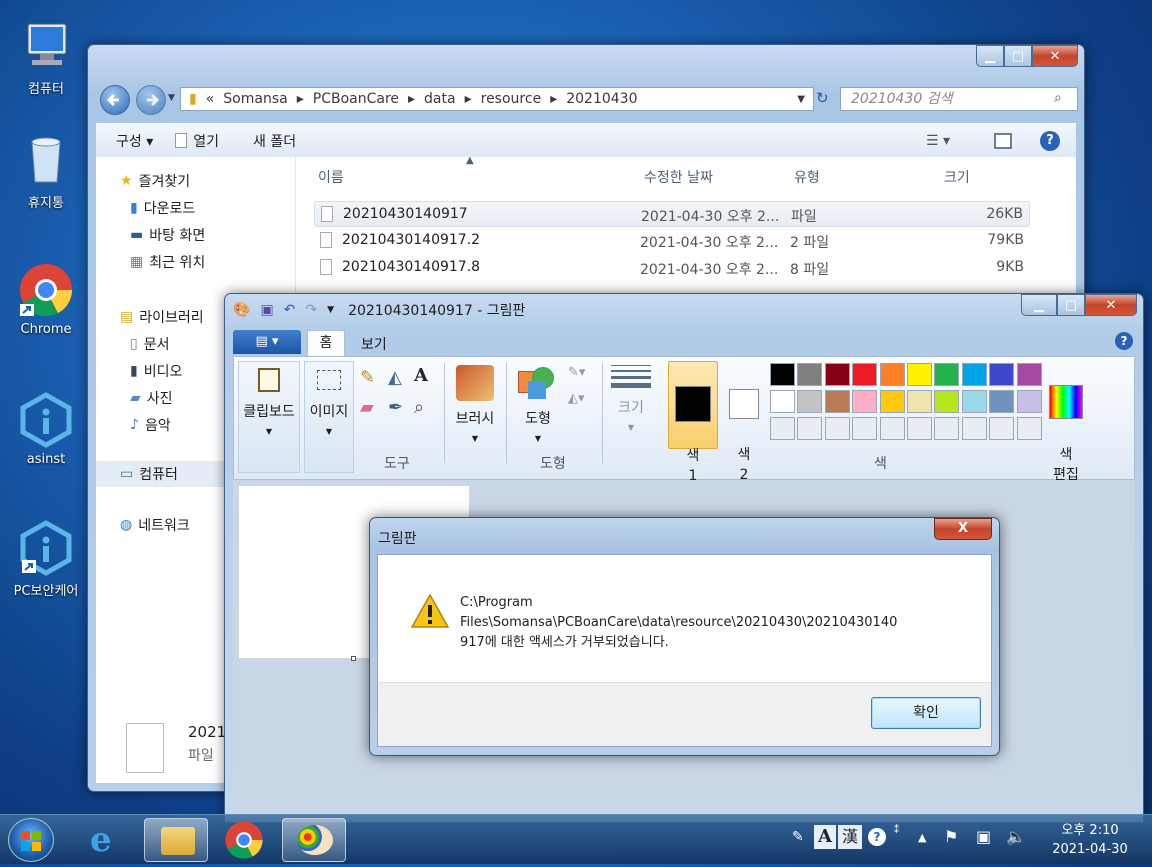 The width and height of the screenshot is (1152, 867). I want to click on redo-icon: ↷, so click(311, 310).